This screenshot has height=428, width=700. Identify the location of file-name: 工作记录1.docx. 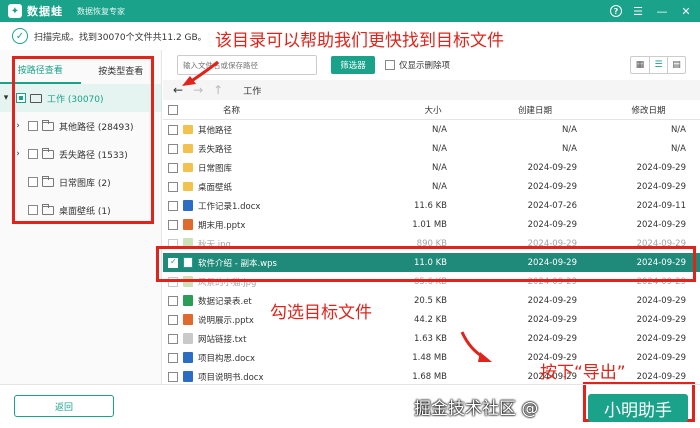
(229, 206).